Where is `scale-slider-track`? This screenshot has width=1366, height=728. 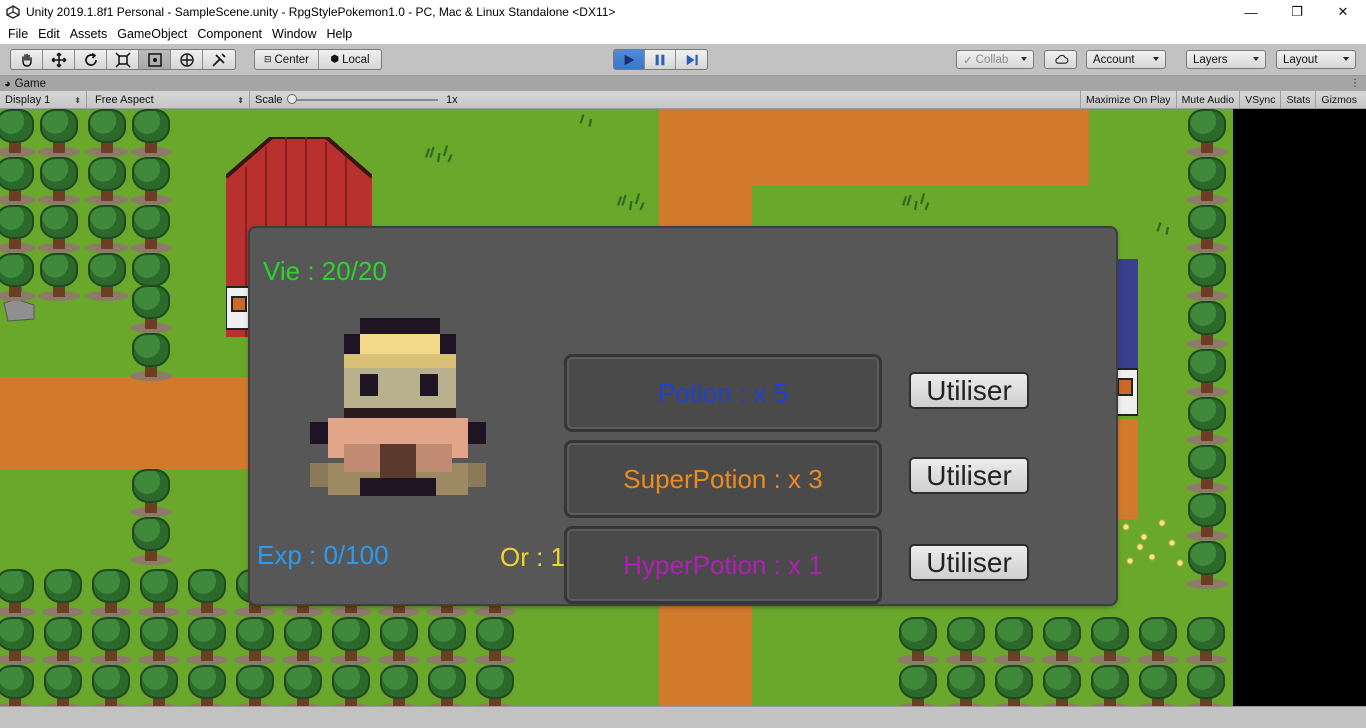 scale-slider-track is located at coordinates (364, 100).